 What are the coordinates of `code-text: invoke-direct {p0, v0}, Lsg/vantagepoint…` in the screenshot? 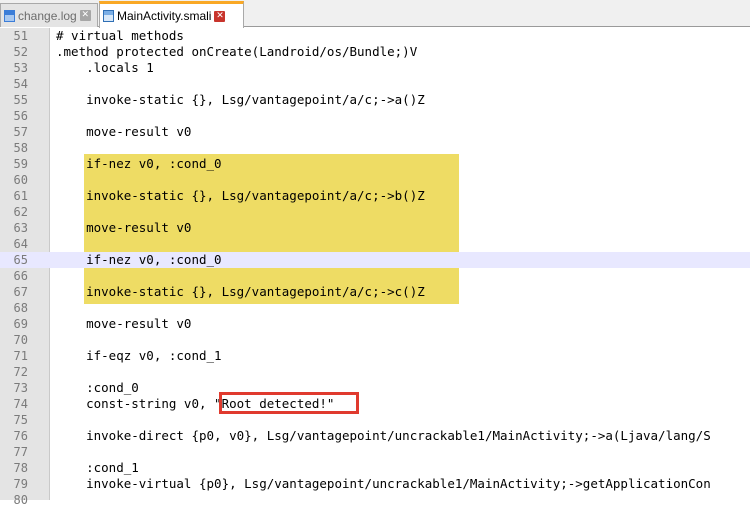 It's located at (383, 435).